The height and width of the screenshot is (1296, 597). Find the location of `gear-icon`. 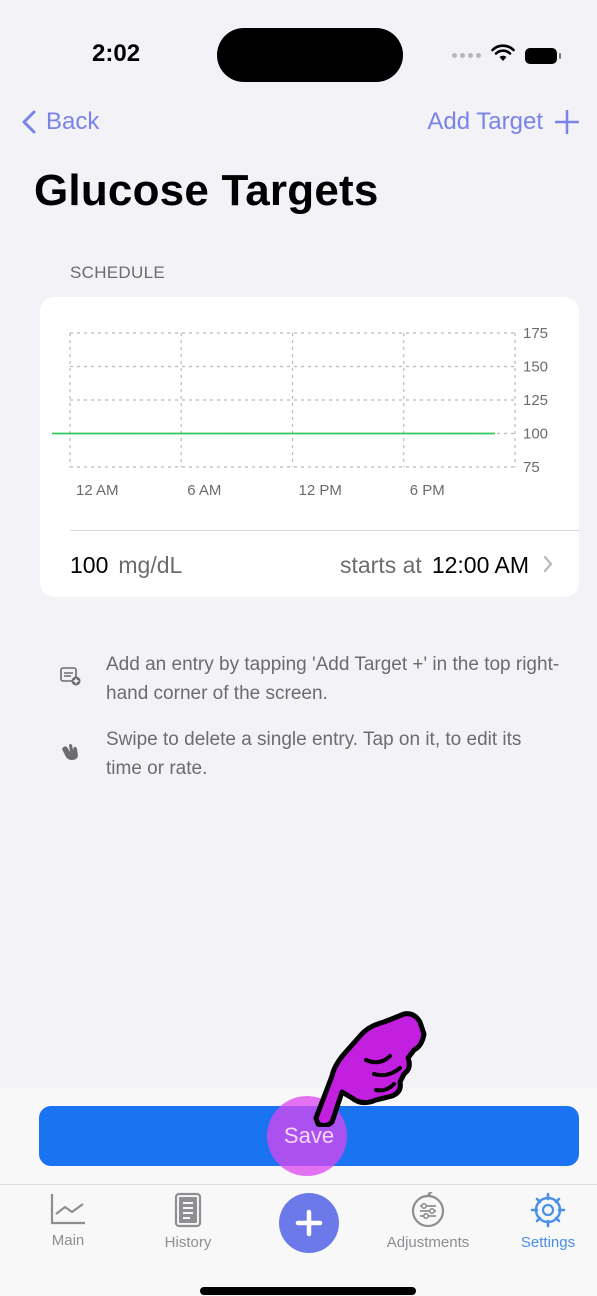

gear-icon is located at coordinates (548, 1210).